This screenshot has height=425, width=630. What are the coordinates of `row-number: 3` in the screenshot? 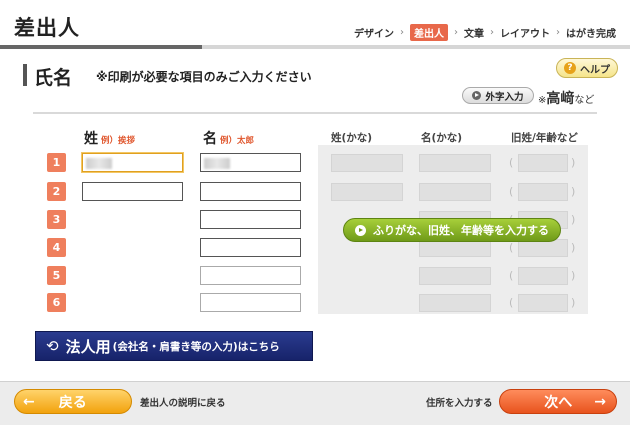 It's located at (56, 219).